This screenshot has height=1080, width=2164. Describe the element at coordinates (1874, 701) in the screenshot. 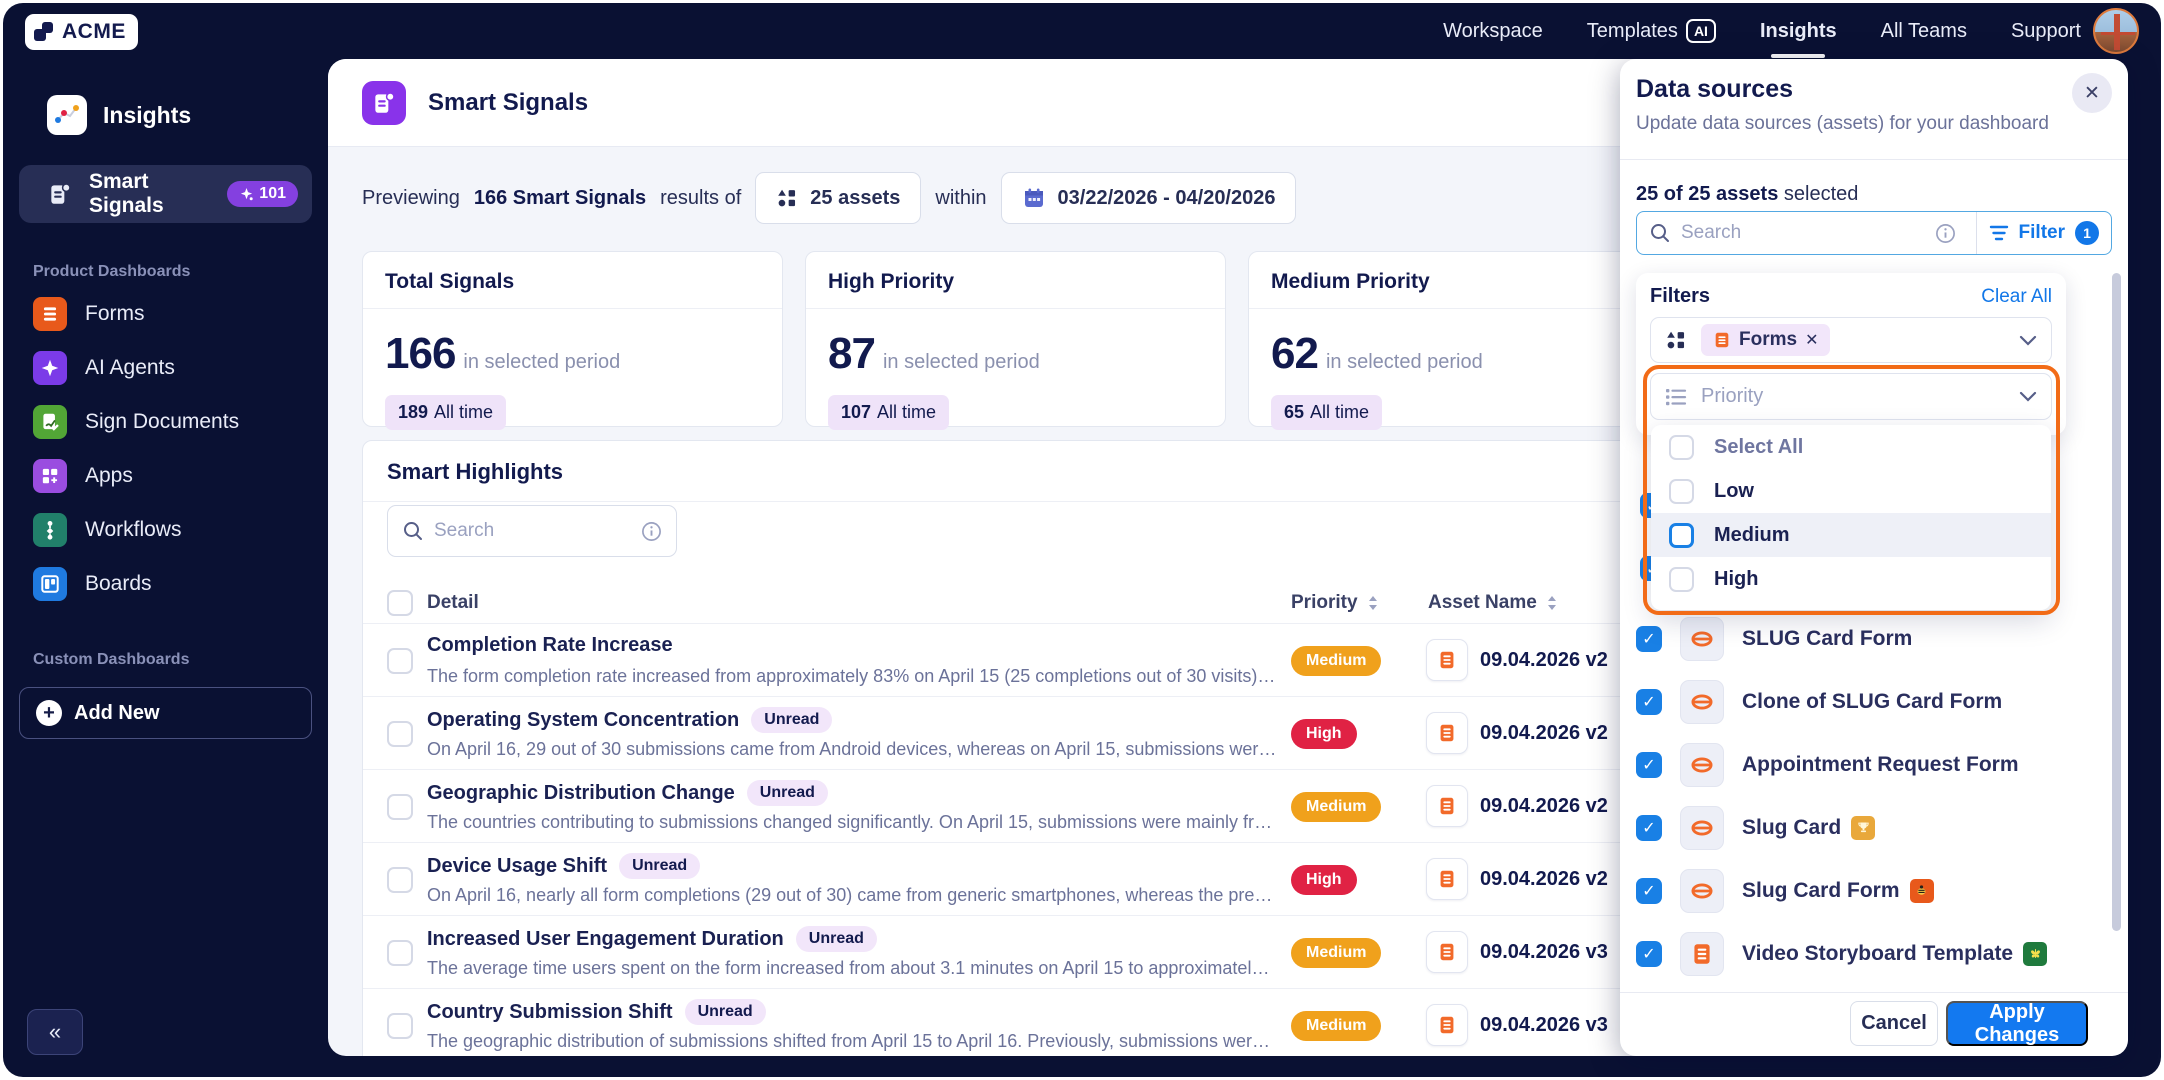

I see `asset-list-item: ✓ Clone of SLUG Card Form` at that location.